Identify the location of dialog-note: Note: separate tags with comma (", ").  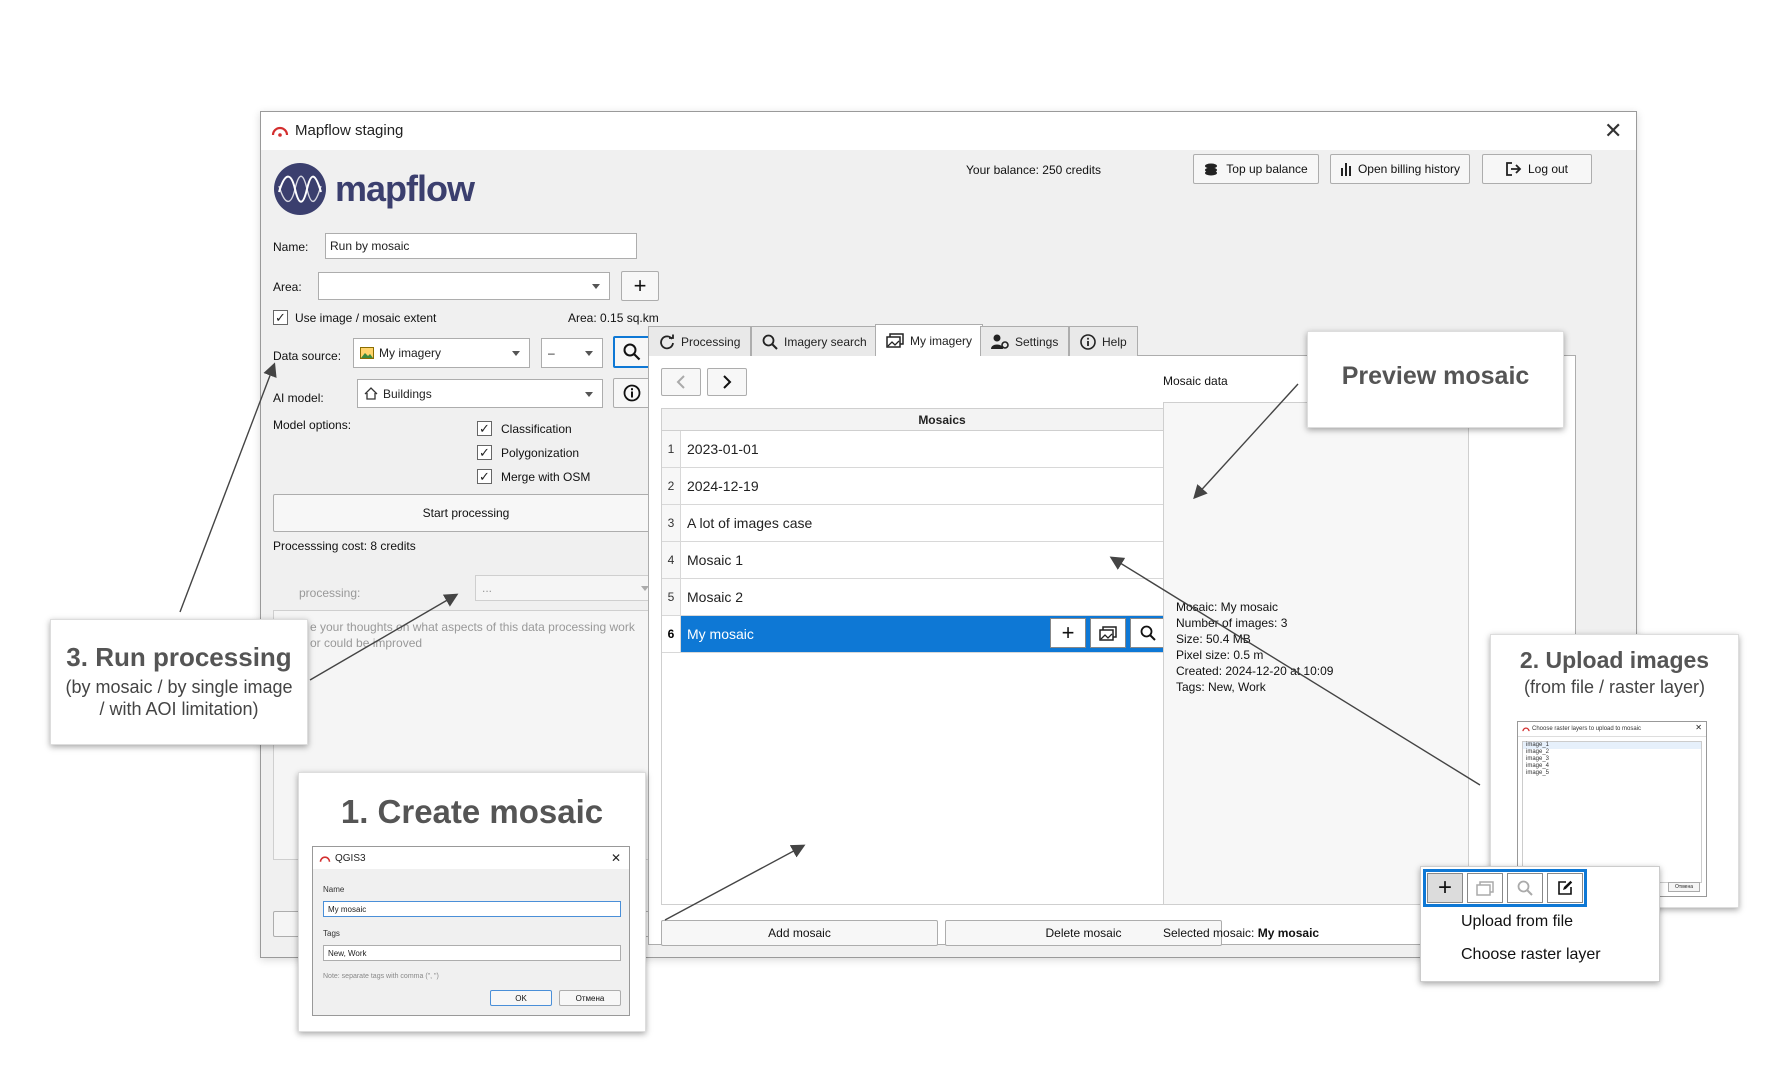
(381, 976).